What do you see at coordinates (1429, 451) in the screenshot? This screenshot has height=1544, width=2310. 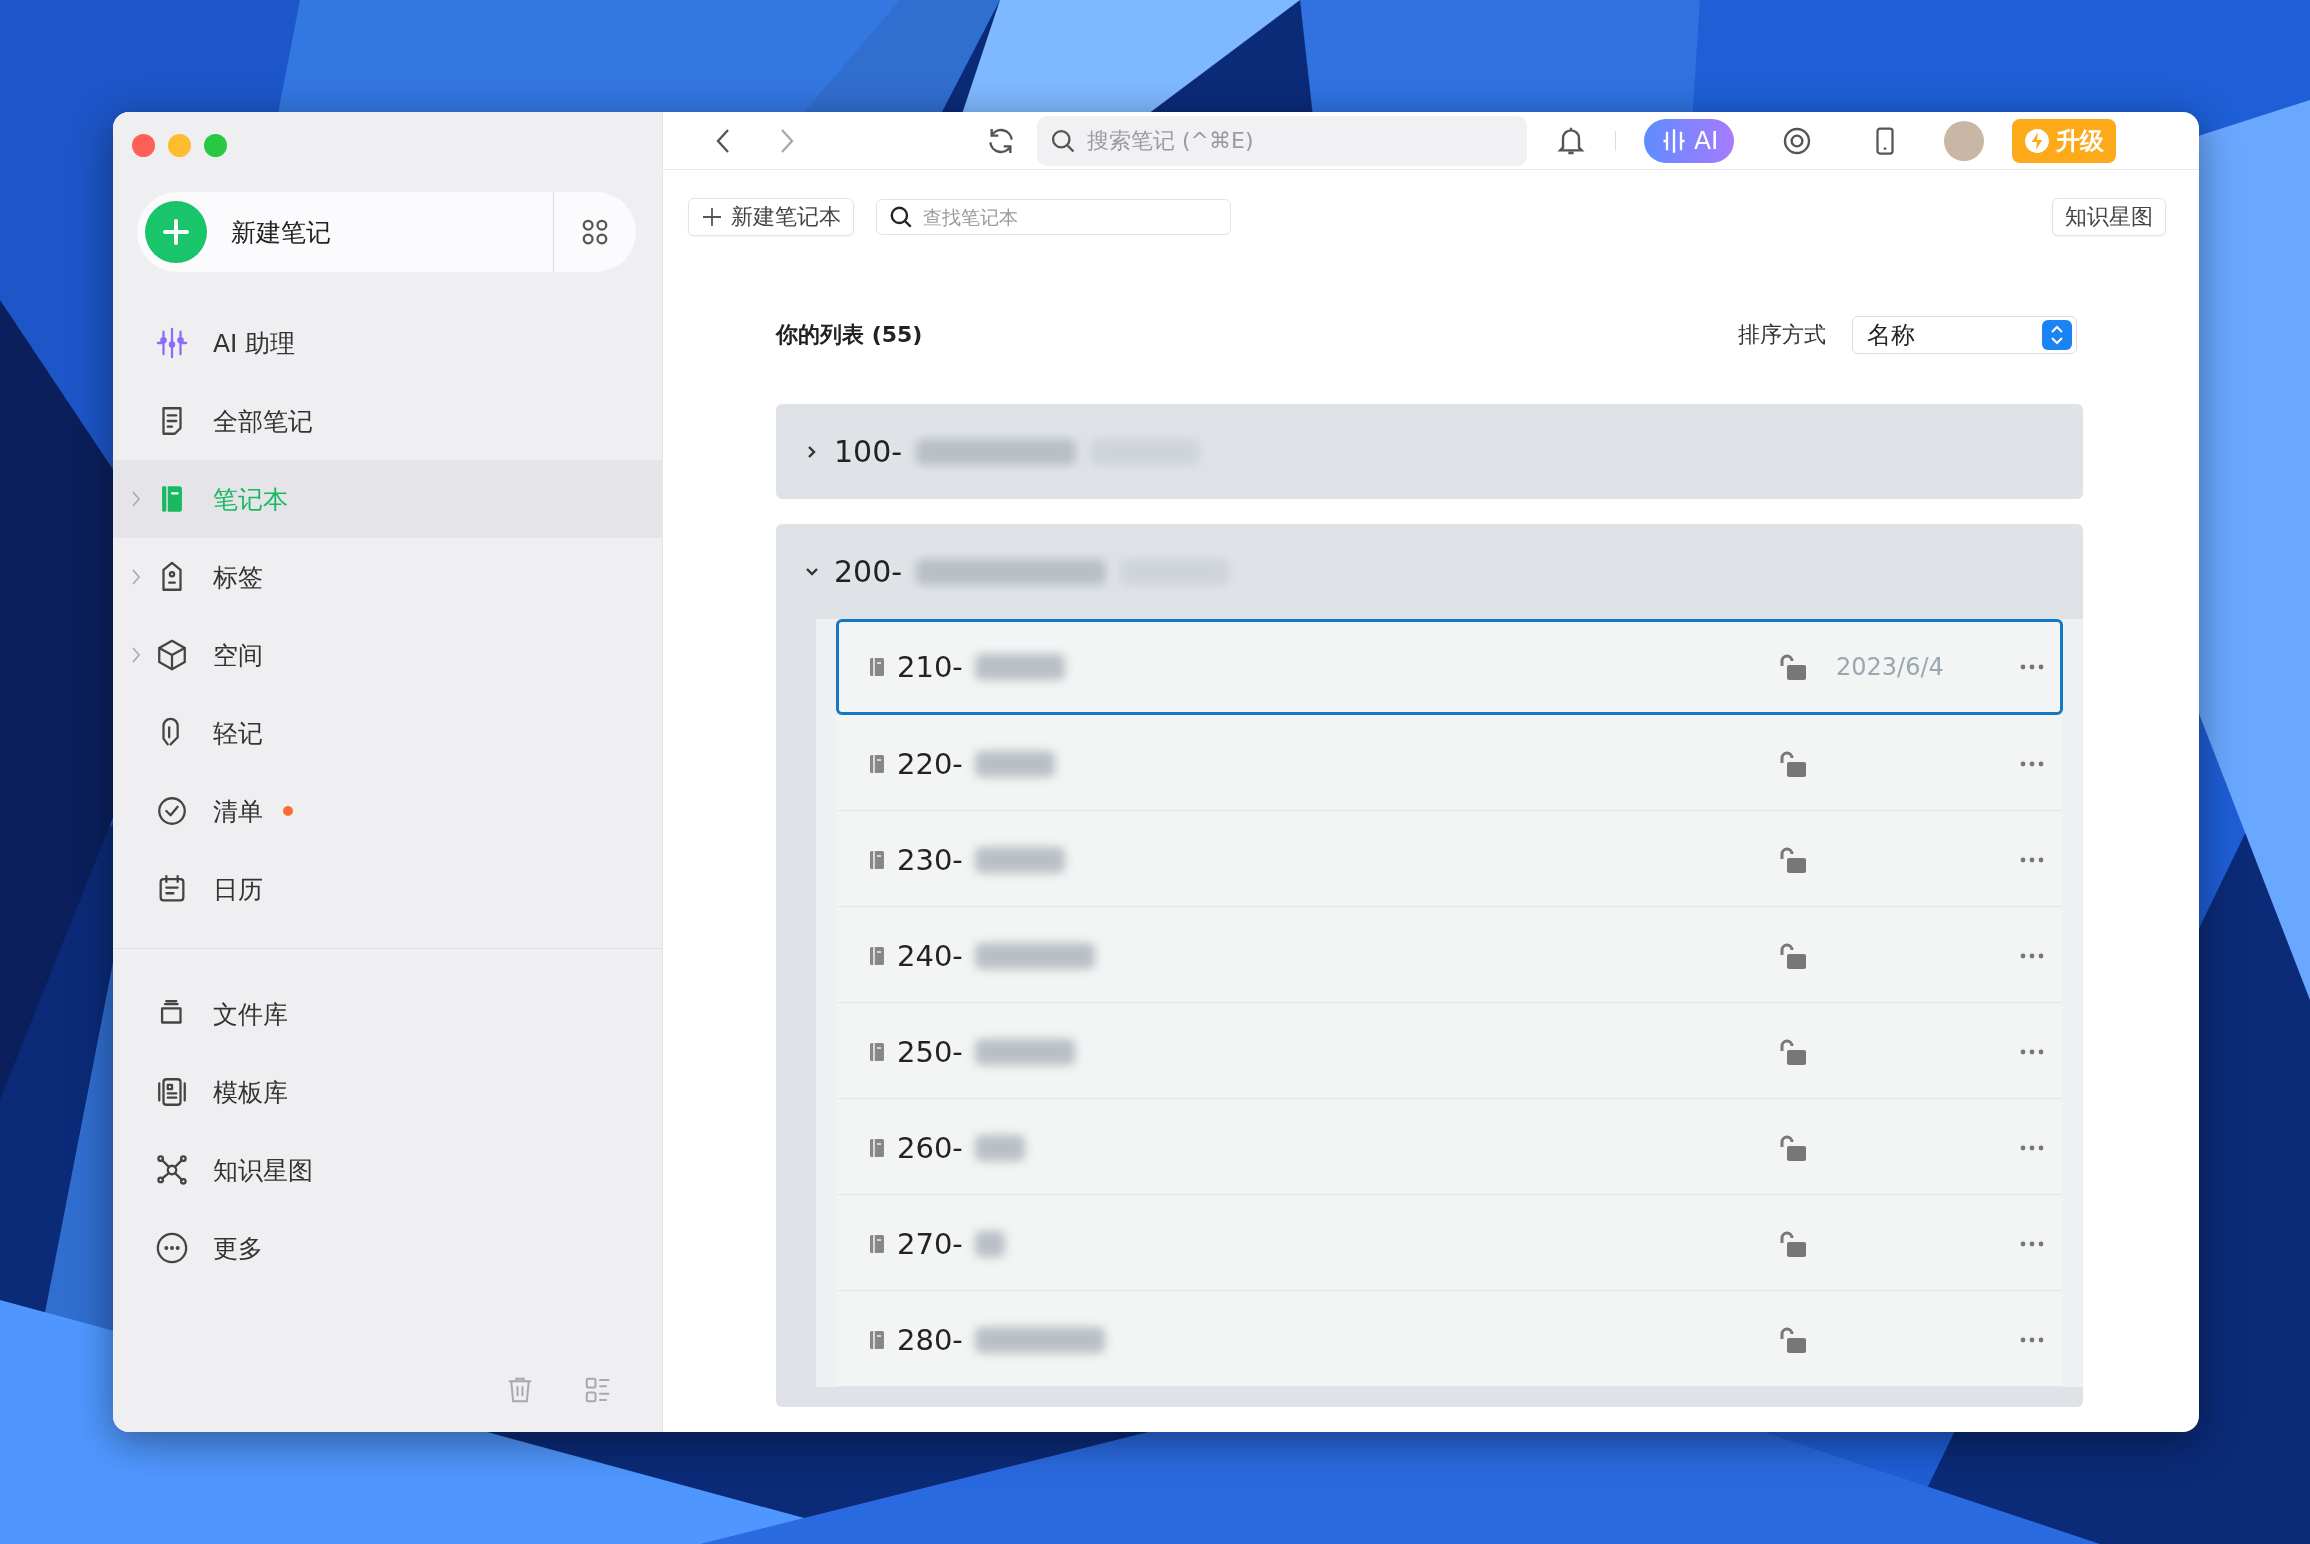 I see `group-header: 100-` at bounding box center [1429, 451].